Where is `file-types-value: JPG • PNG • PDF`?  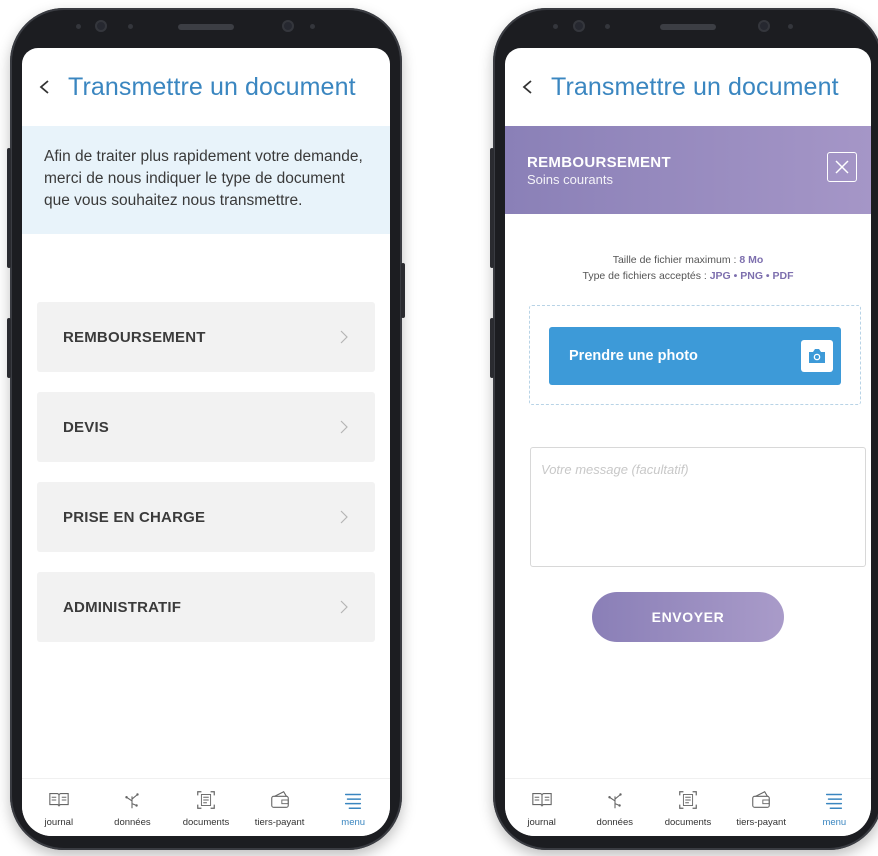
file-types-value: JPG • PNG • PDF is located at coordinates (751, 276).